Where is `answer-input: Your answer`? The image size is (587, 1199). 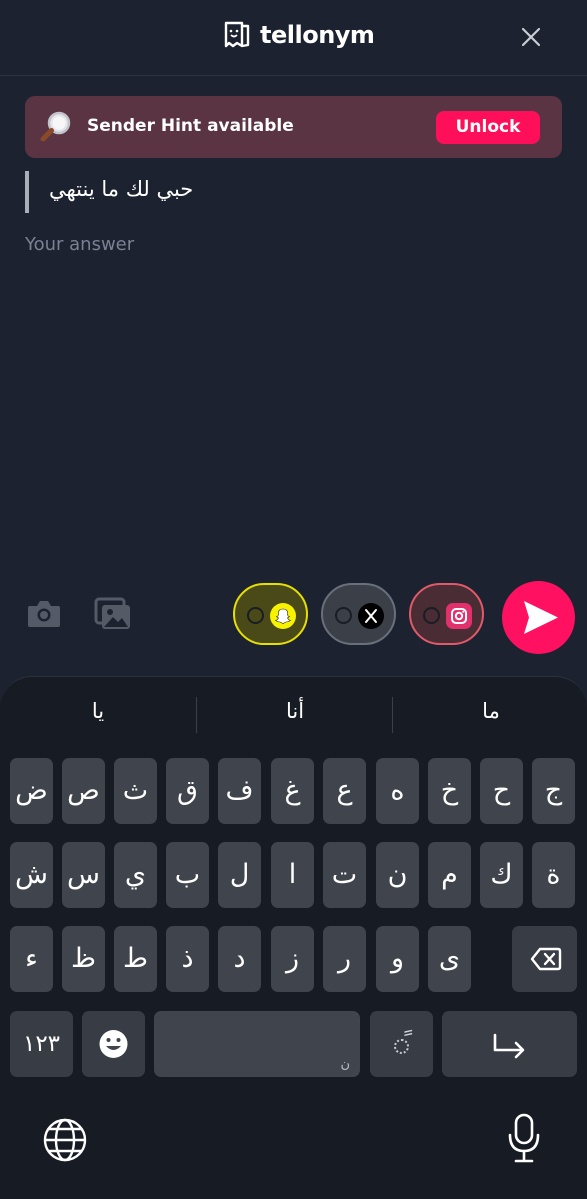
answer-input: Your answer is located at coordinates (79, 244).